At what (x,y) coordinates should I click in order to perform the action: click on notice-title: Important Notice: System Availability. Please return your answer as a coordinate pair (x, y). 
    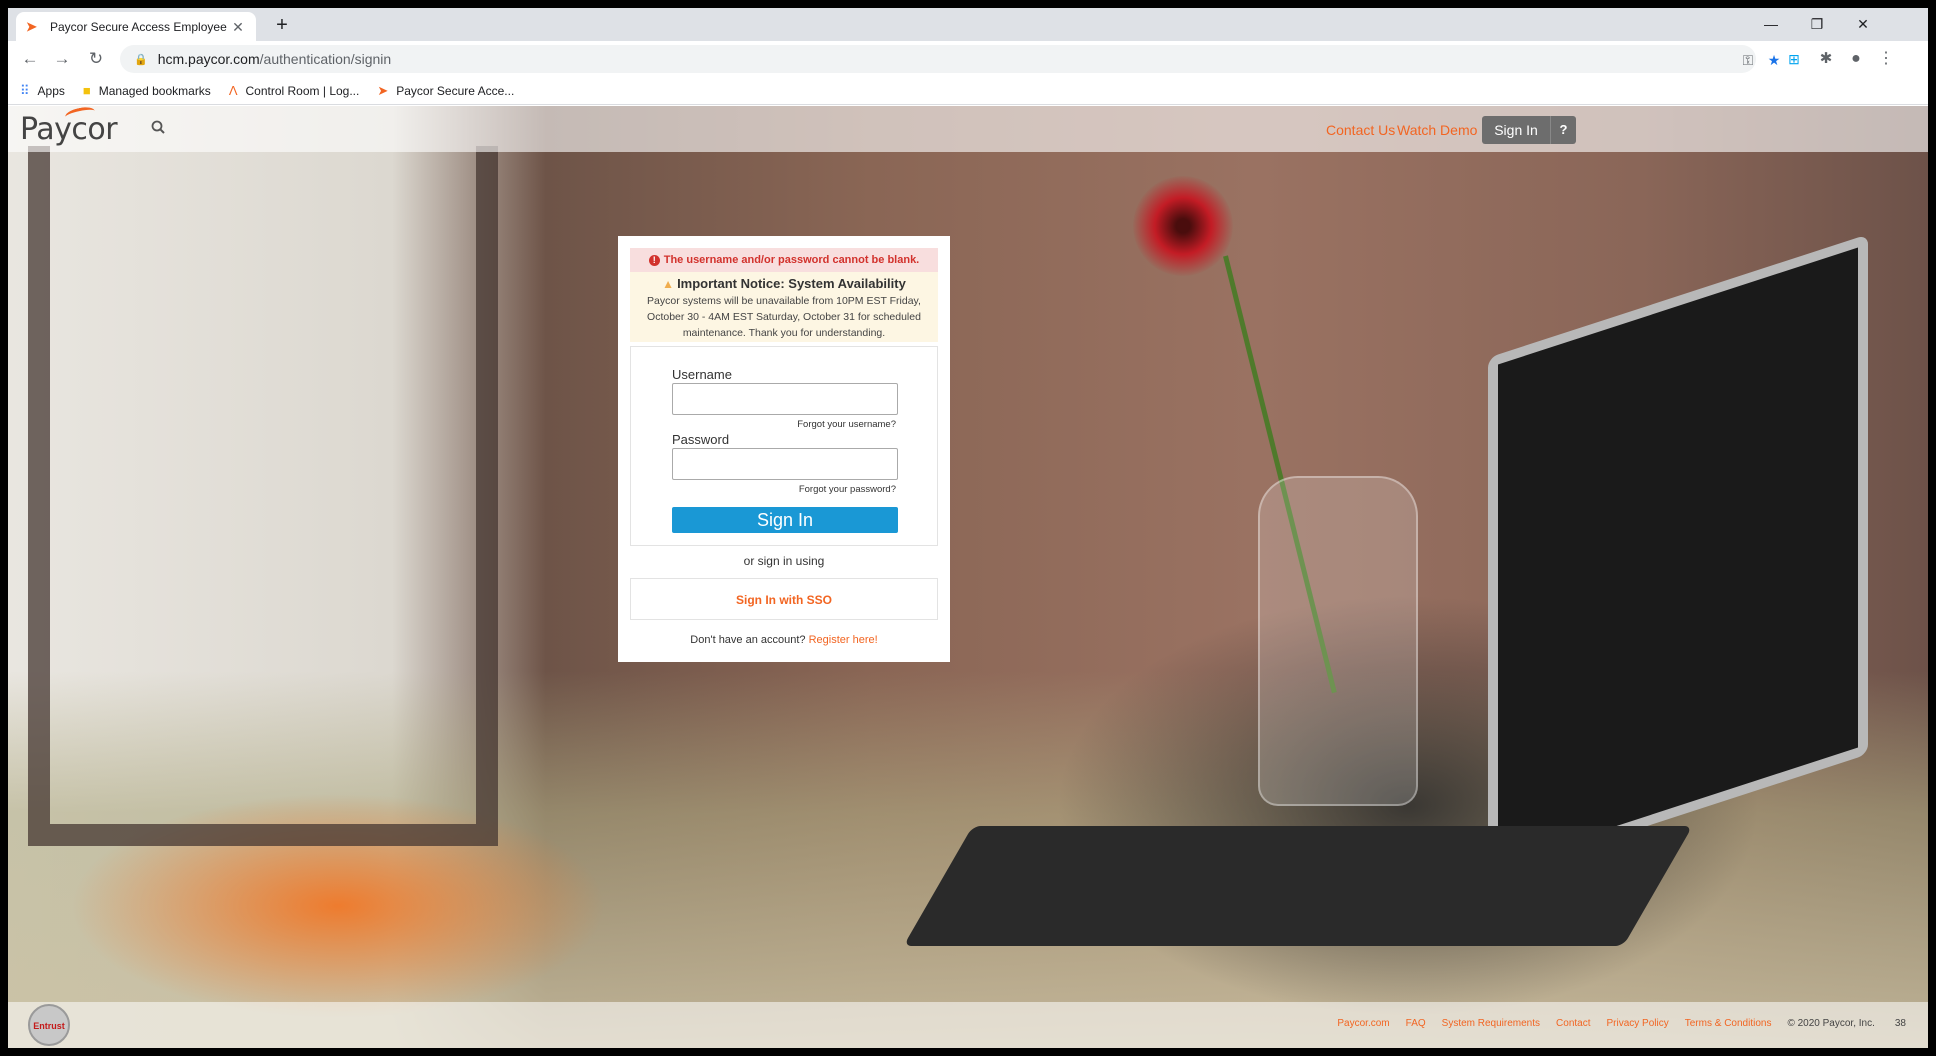
    Looking at the image, I should click on (791, 283).